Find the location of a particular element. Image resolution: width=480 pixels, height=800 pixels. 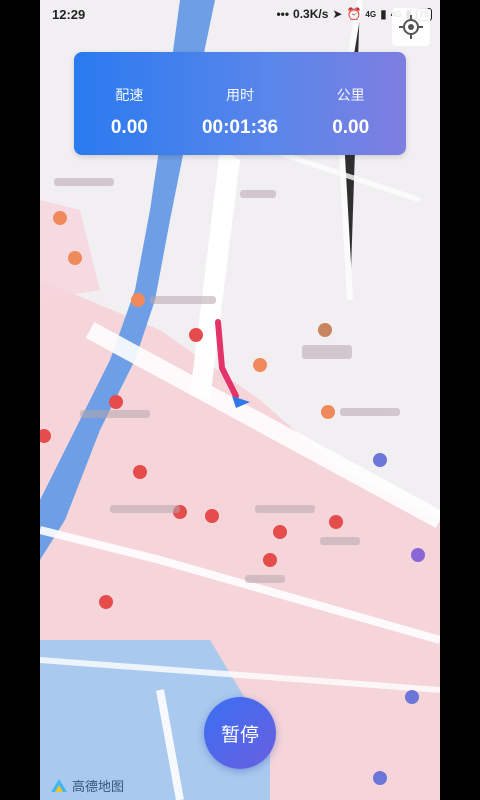

amap-logo: 高德地图 is located at coordinates (87, 785).